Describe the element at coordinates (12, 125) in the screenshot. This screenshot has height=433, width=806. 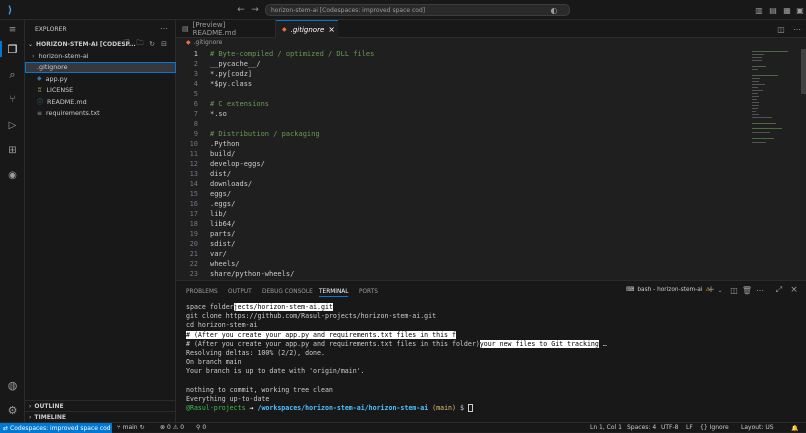
I see `run-debug-icon: ▷` at that location.